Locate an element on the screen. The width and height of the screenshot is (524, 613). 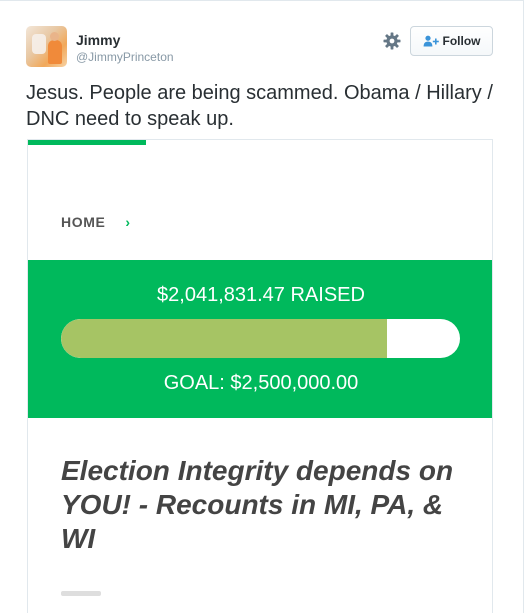
follow-button: Follow is located at coordinates (451, 41).